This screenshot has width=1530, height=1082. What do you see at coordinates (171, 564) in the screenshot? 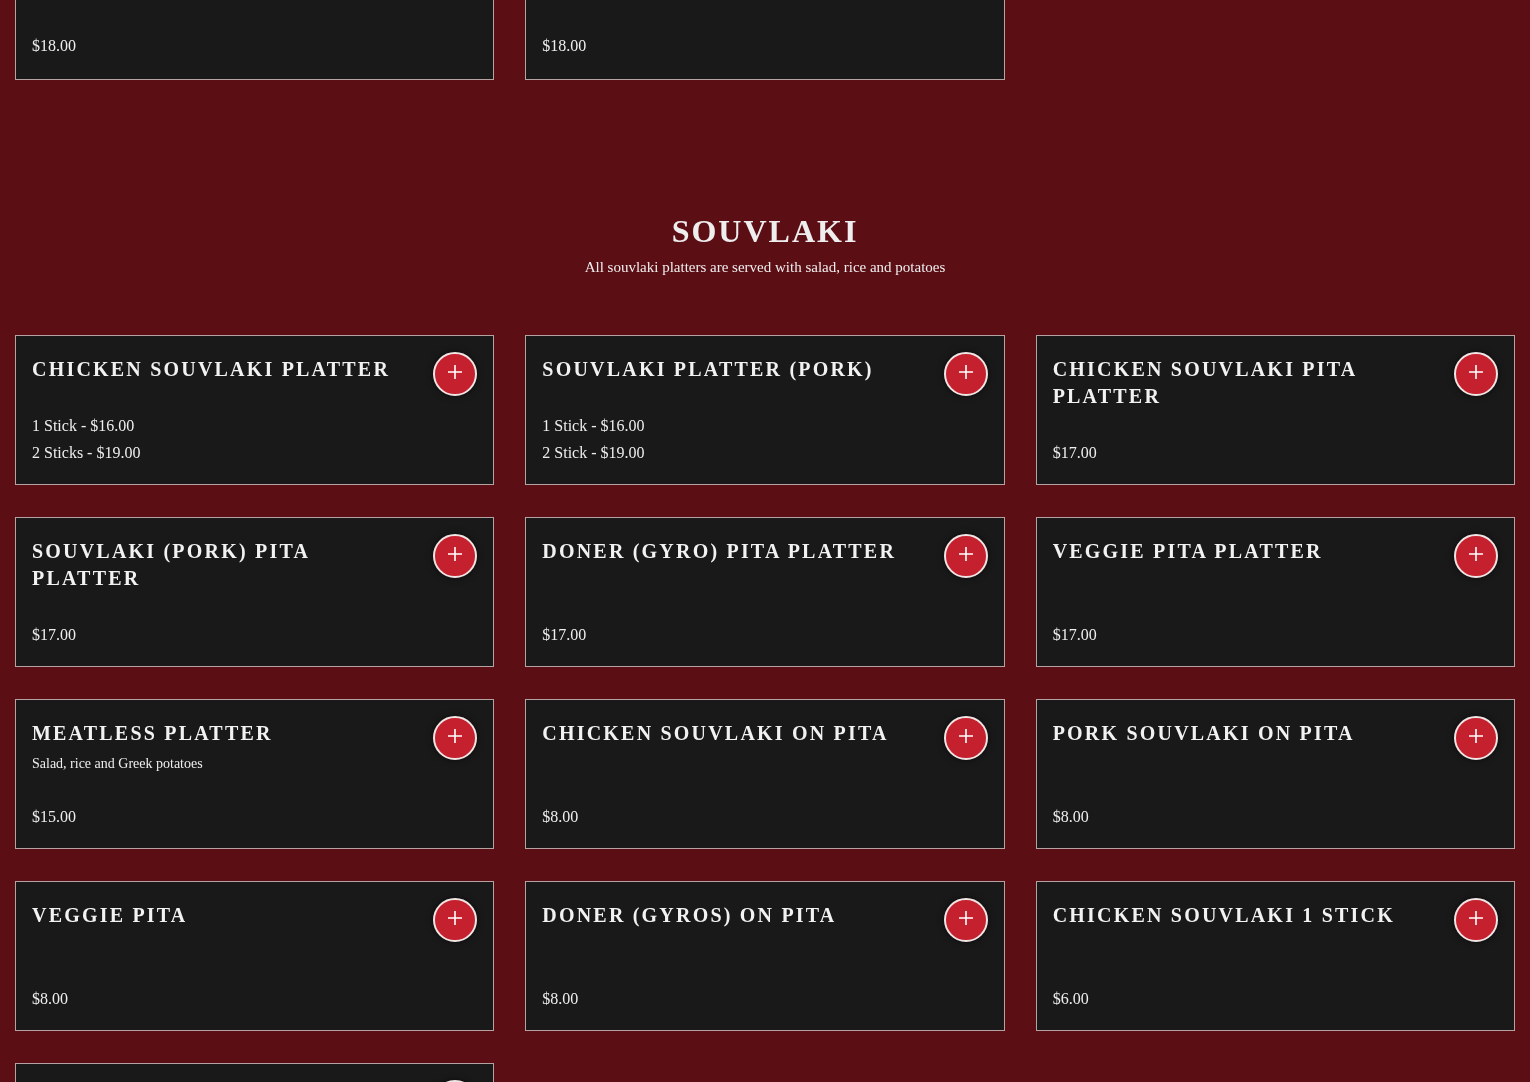
I see `item-name: SOUVLAKI (PORK) PITA PLATTER` at bounding box center [171, 564].